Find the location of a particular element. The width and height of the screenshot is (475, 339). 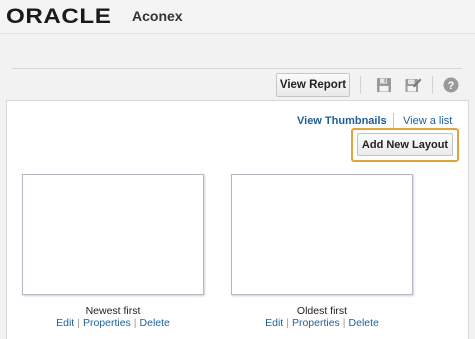

view-report-button: View Report is located at coordinates (313, 85).